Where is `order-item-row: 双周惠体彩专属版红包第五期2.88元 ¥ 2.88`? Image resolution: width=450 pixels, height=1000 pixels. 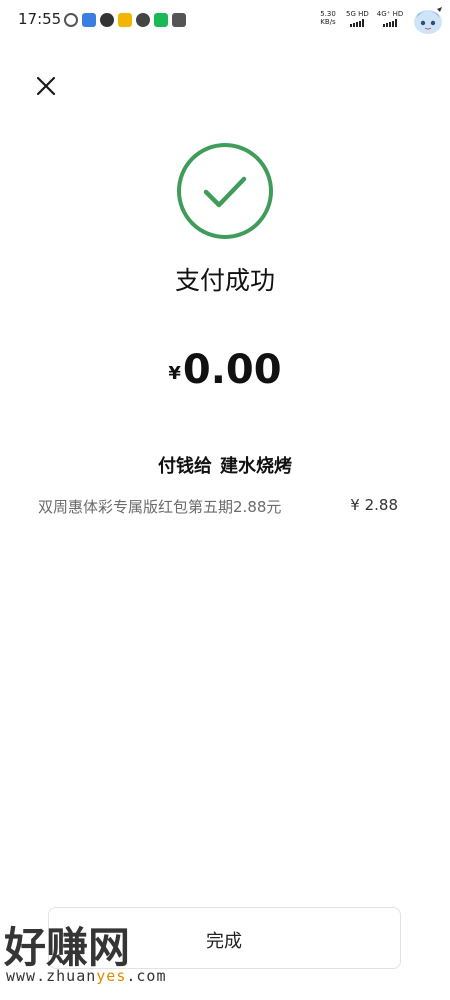 order-item-row: 双周惠体彩专属版红包第五期2.88元 ¥ 2.88 is located at coordinates (218, 508).